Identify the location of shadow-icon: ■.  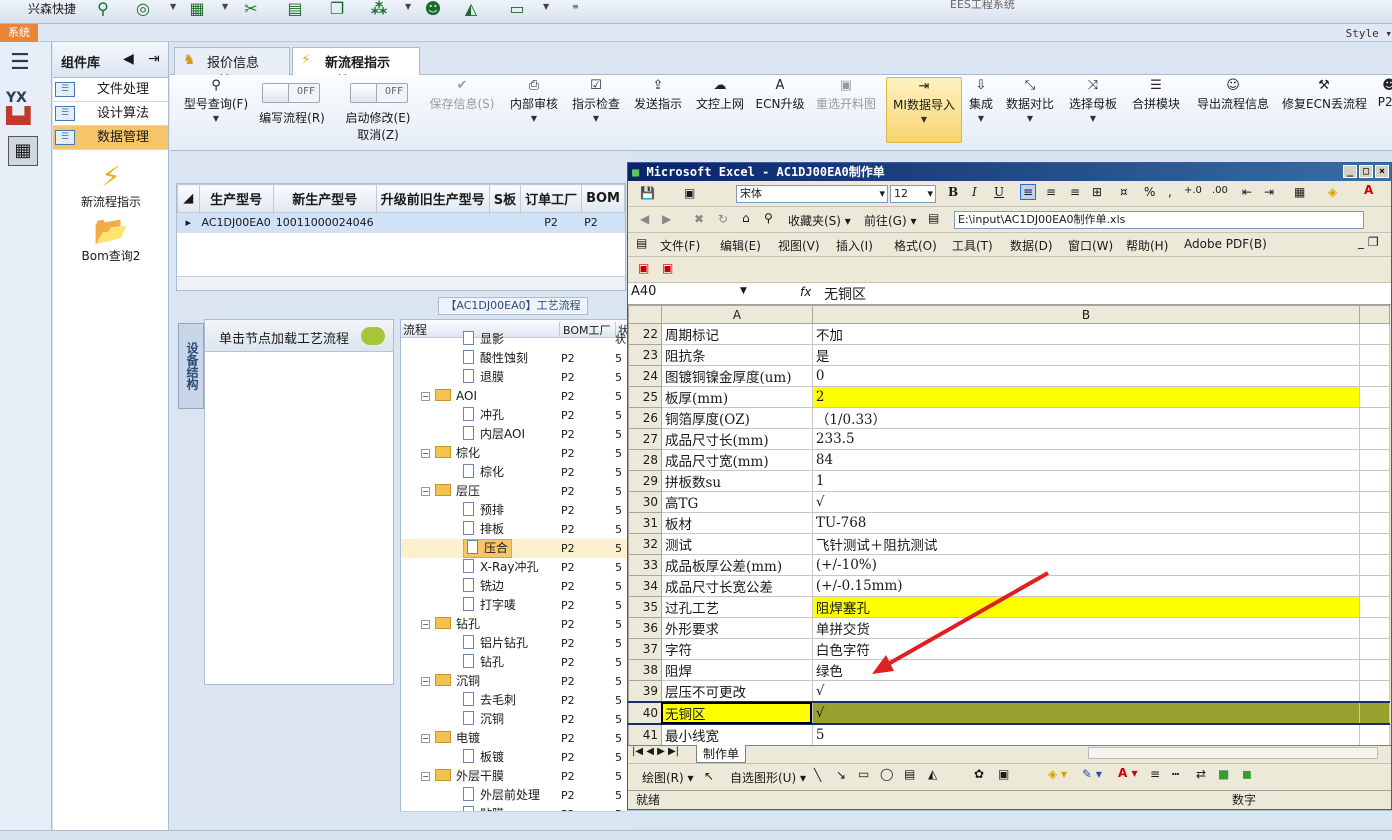
(1223, 774).